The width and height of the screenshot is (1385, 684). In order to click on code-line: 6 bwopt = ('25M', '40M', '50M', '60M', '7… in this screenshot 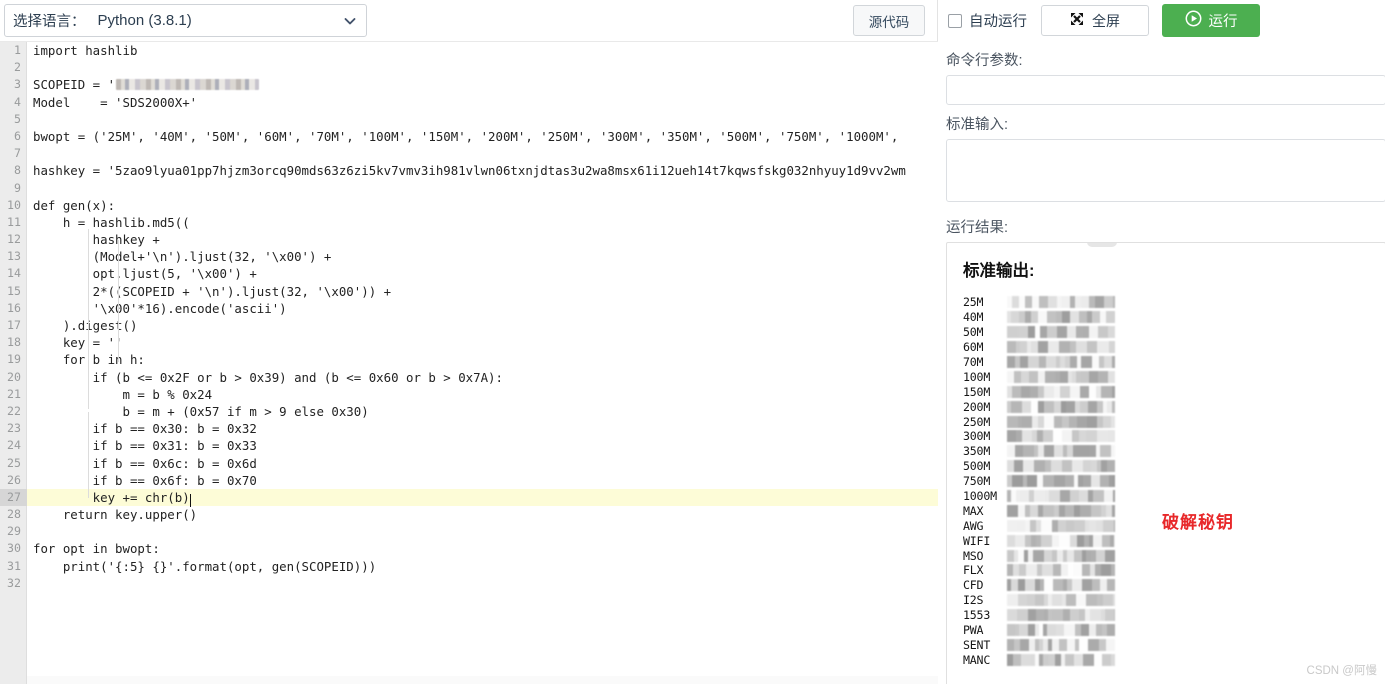, I will do `click(469, 136)`.